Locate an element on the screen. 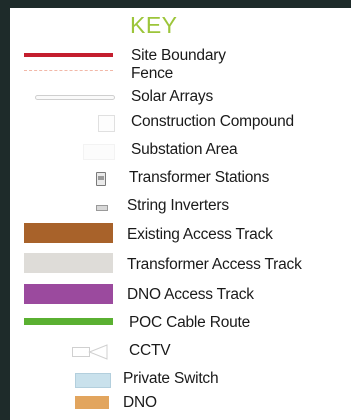  legend-label: Fence is located at coordinates (152, 73).